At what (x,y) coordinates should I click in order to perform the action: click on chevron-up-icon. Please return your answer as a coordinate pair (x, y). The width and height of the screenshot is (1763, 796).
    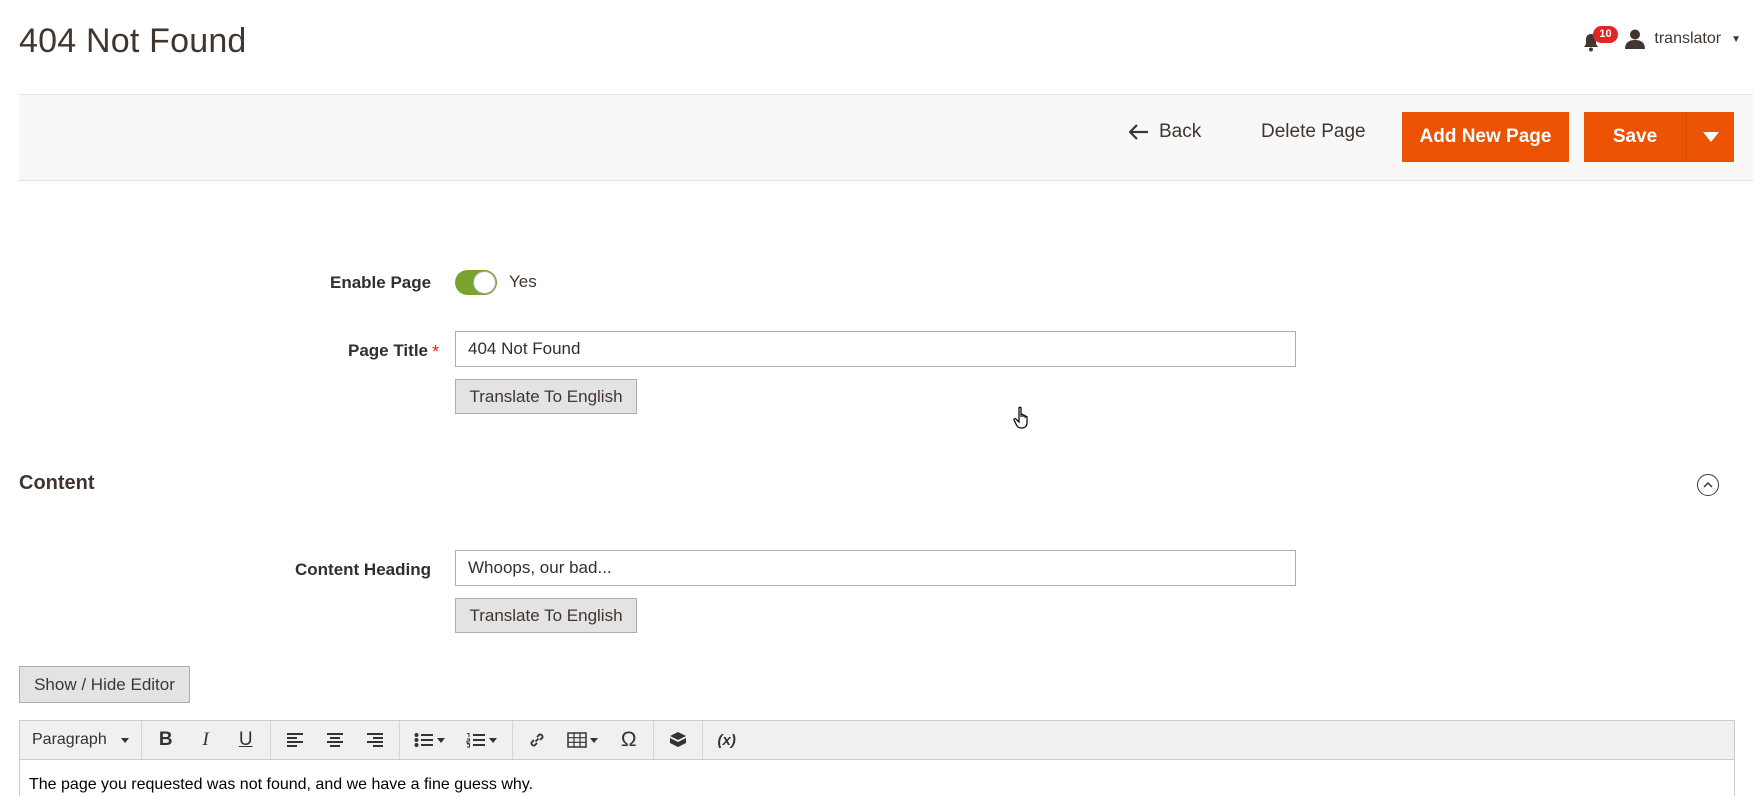
    Looking at the image, I should click on (1708, 485).